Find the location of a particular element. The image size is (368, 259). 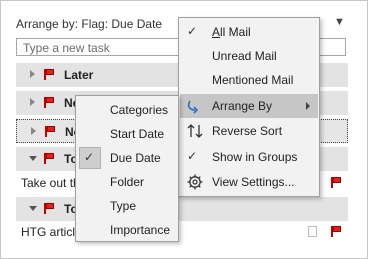

submenu-item-start-date: Start Date is located at coordinates (127, 134).